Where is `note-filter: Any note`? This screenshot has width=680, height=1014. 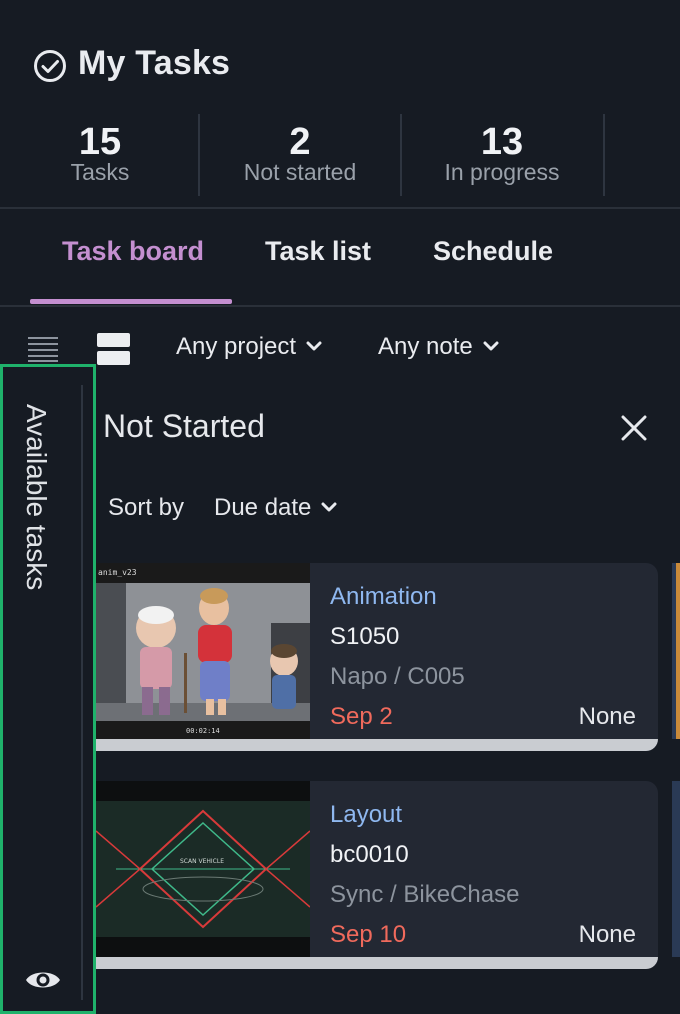 note-filter: Any note is located at coordinates (438, 347).